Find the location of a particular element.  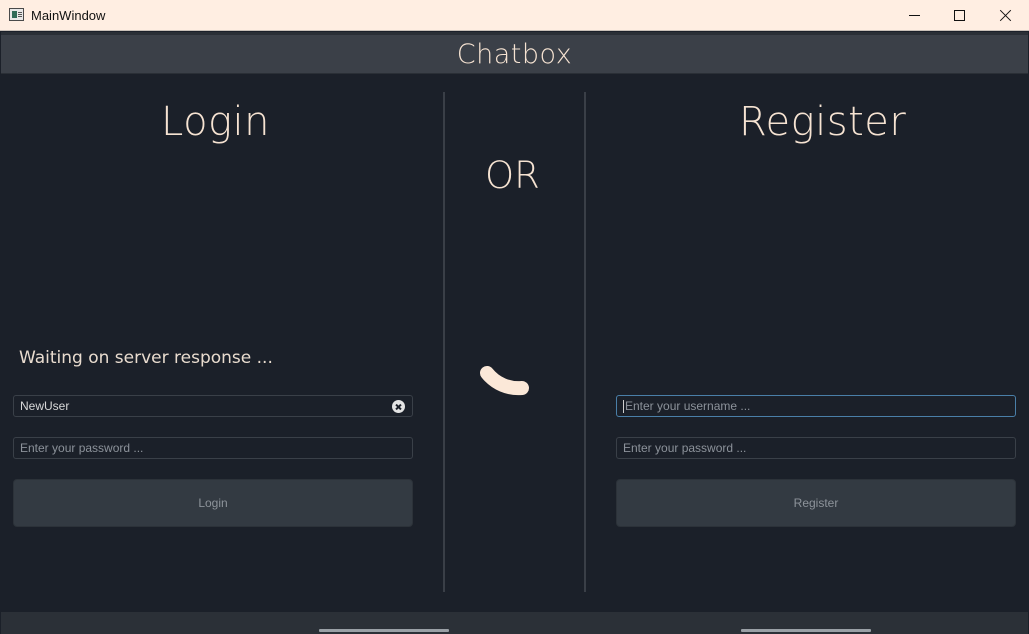

close-button is located at coordinates (1005, 15).